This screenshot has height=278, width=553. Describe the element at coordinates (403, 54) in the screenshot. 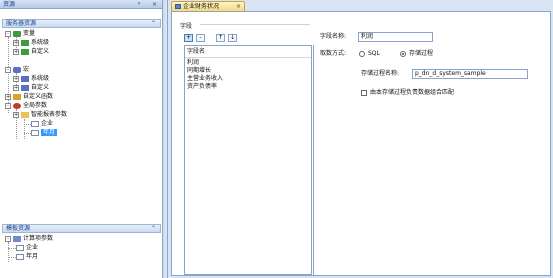

I see `stored-procedure-radio` at that location.